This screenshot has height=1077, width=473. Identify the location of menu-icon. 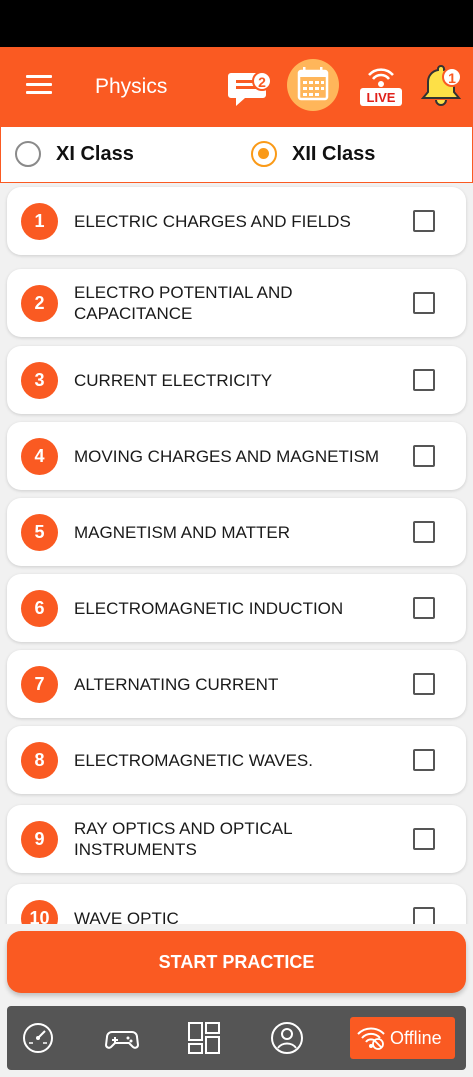
(39, 85).